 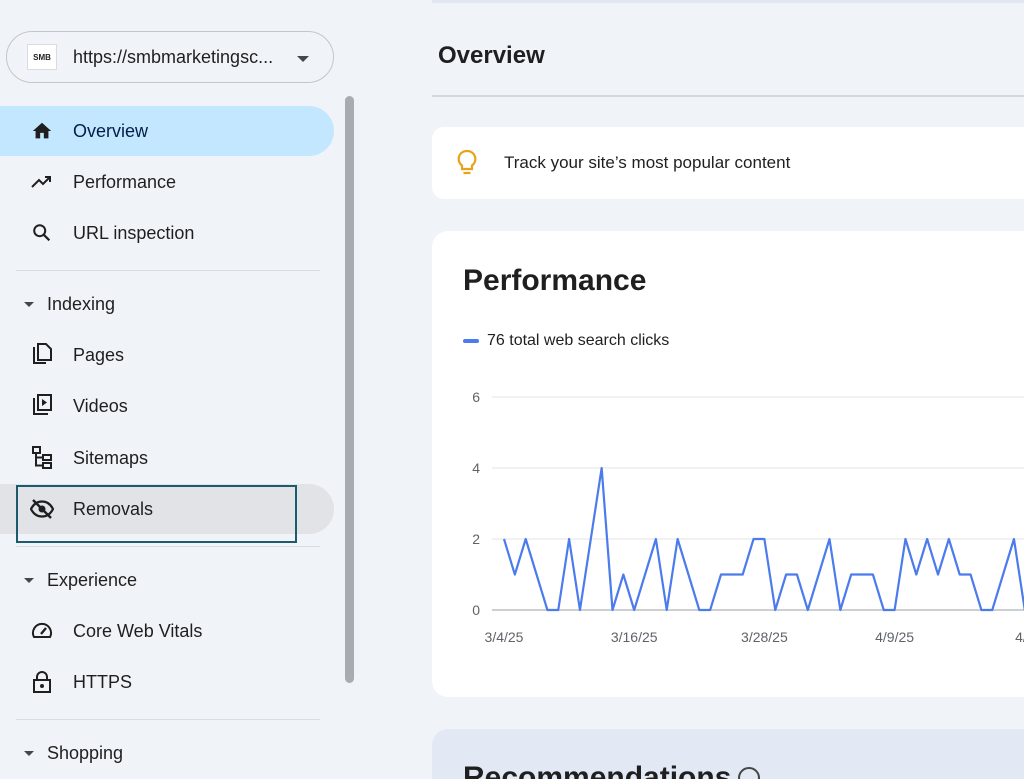 What do you see at coordinates (303, 59) in the screenshot?
I see `chevron-down-icon` at bounding box center [303, 59].